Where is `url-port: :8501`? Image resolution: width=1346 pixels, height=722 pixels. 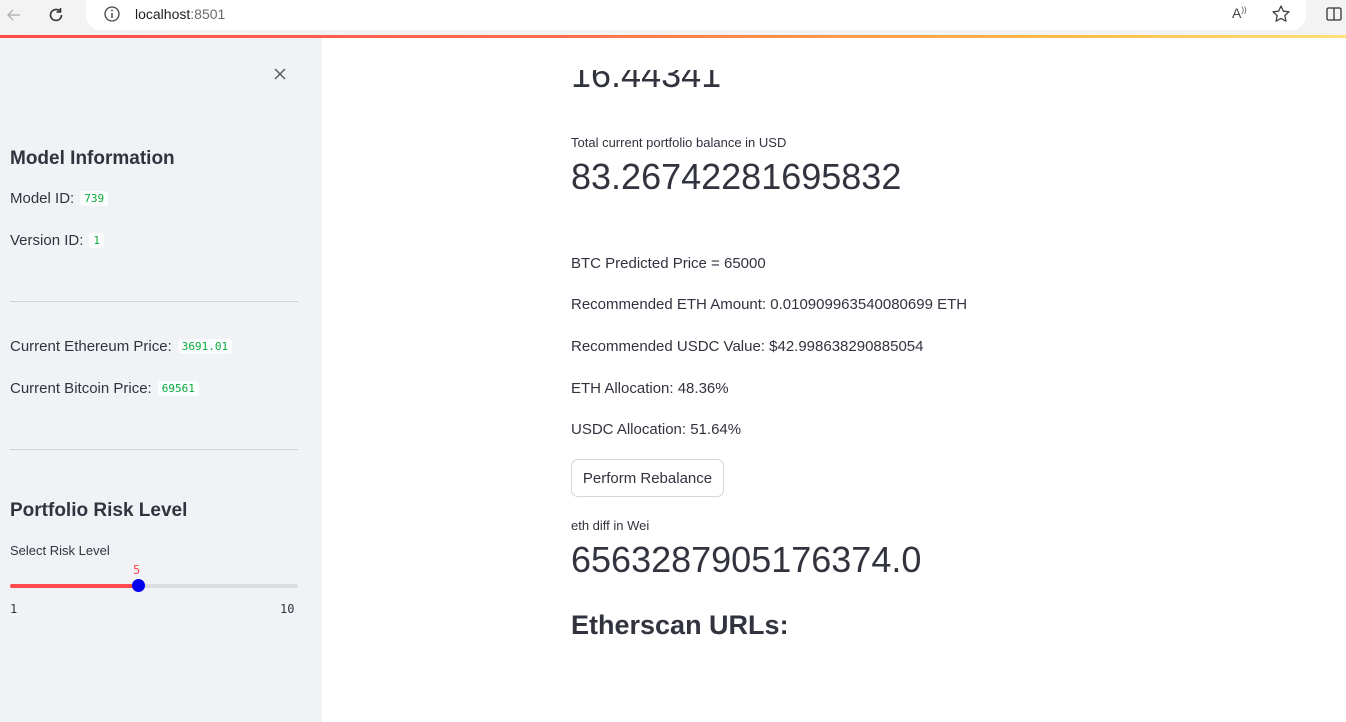
url-port: :8501 is located at coordinates (208, 14).